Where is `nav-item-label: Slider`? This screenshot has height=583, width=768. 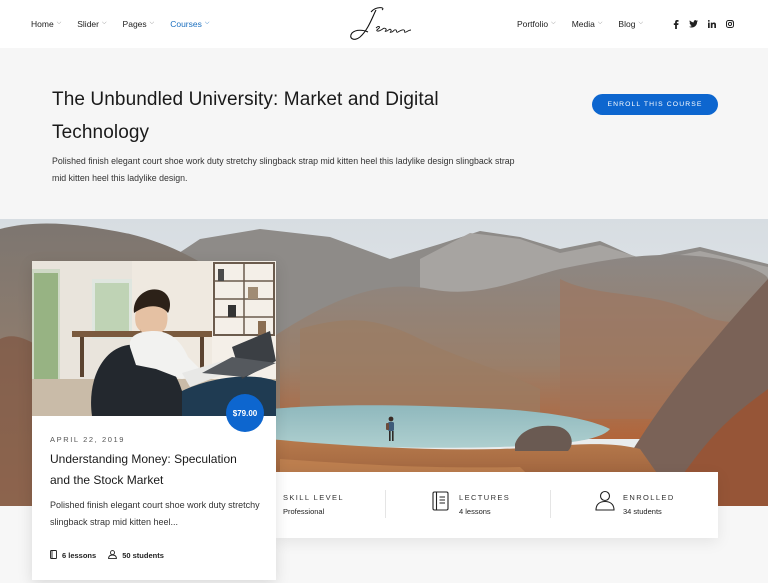
nav-item-label: Slider is located at coordinates (88, 24).